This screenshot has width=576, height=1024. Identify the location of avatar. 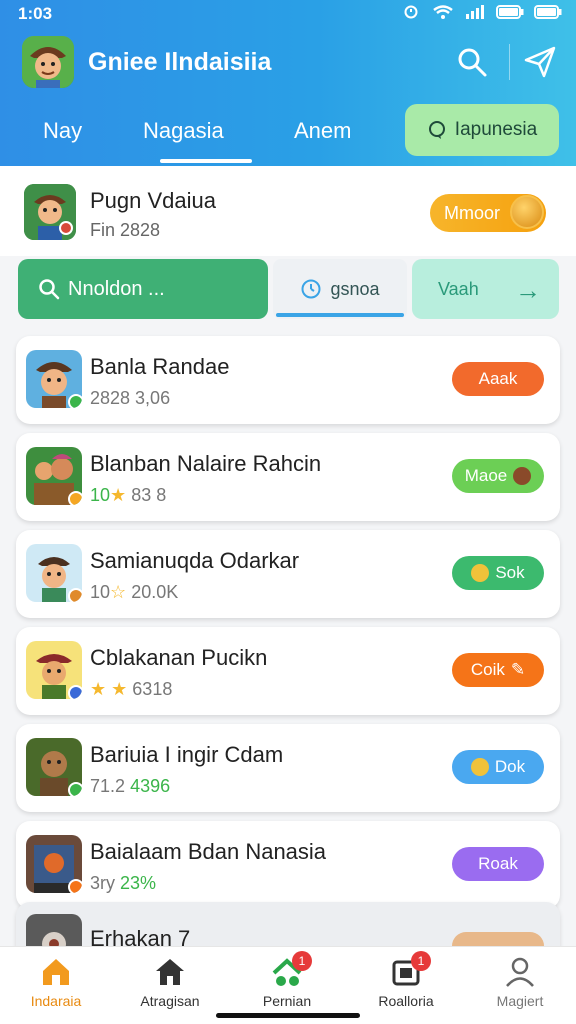
(50, 212).